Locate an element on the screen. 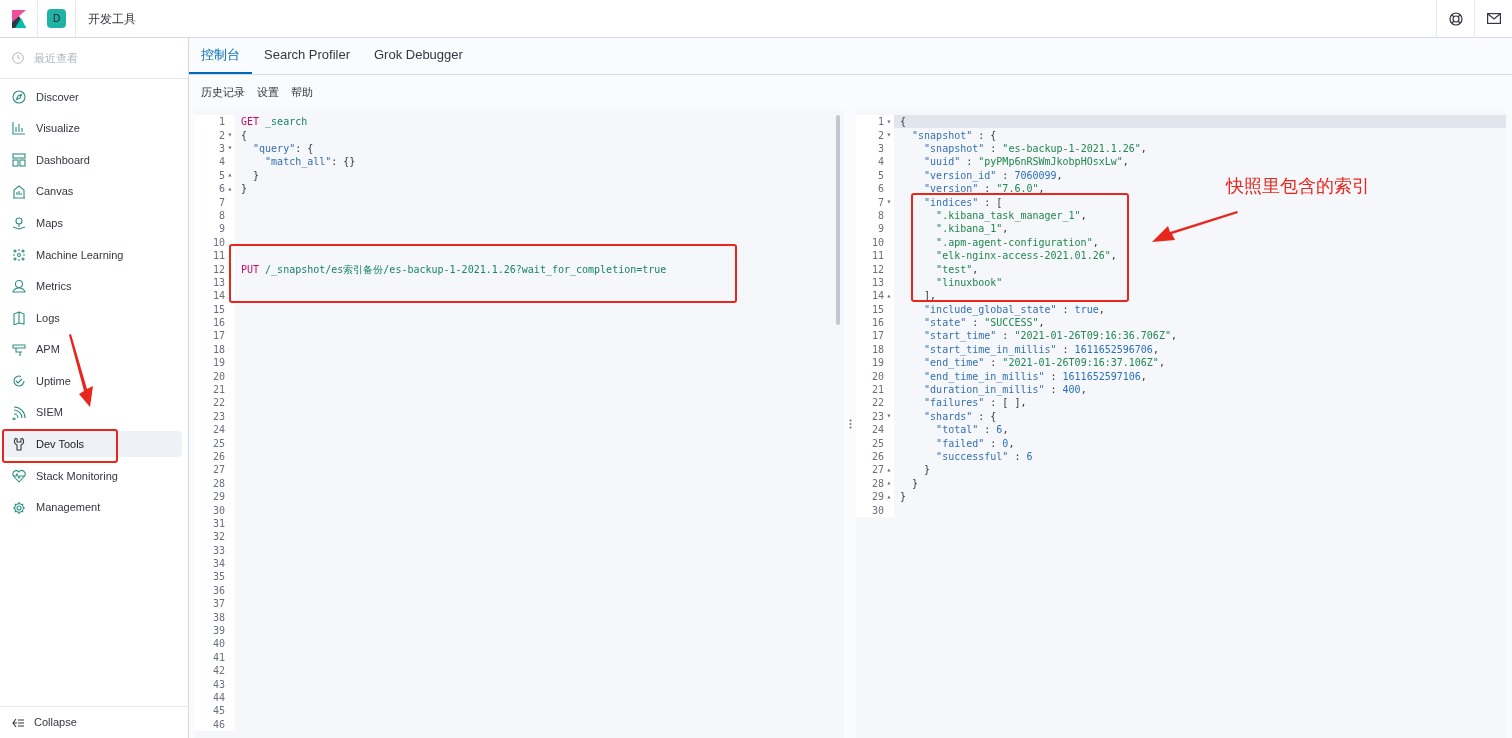  line-number: 37 is located at coordinates (218, 604).